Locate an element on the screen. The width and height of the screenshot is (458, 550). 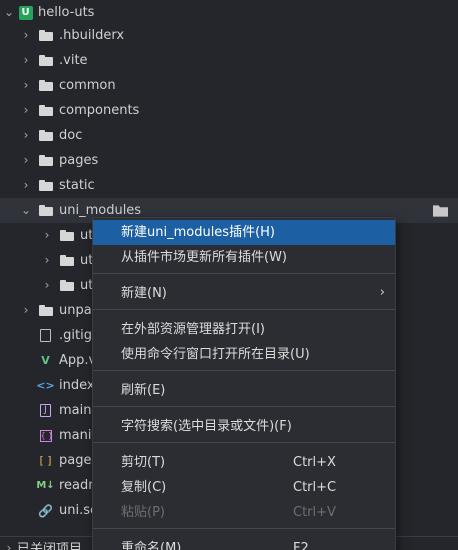
menu-item-label: 在外部资源管理器打开(I) is located at coordinates (193, 329).